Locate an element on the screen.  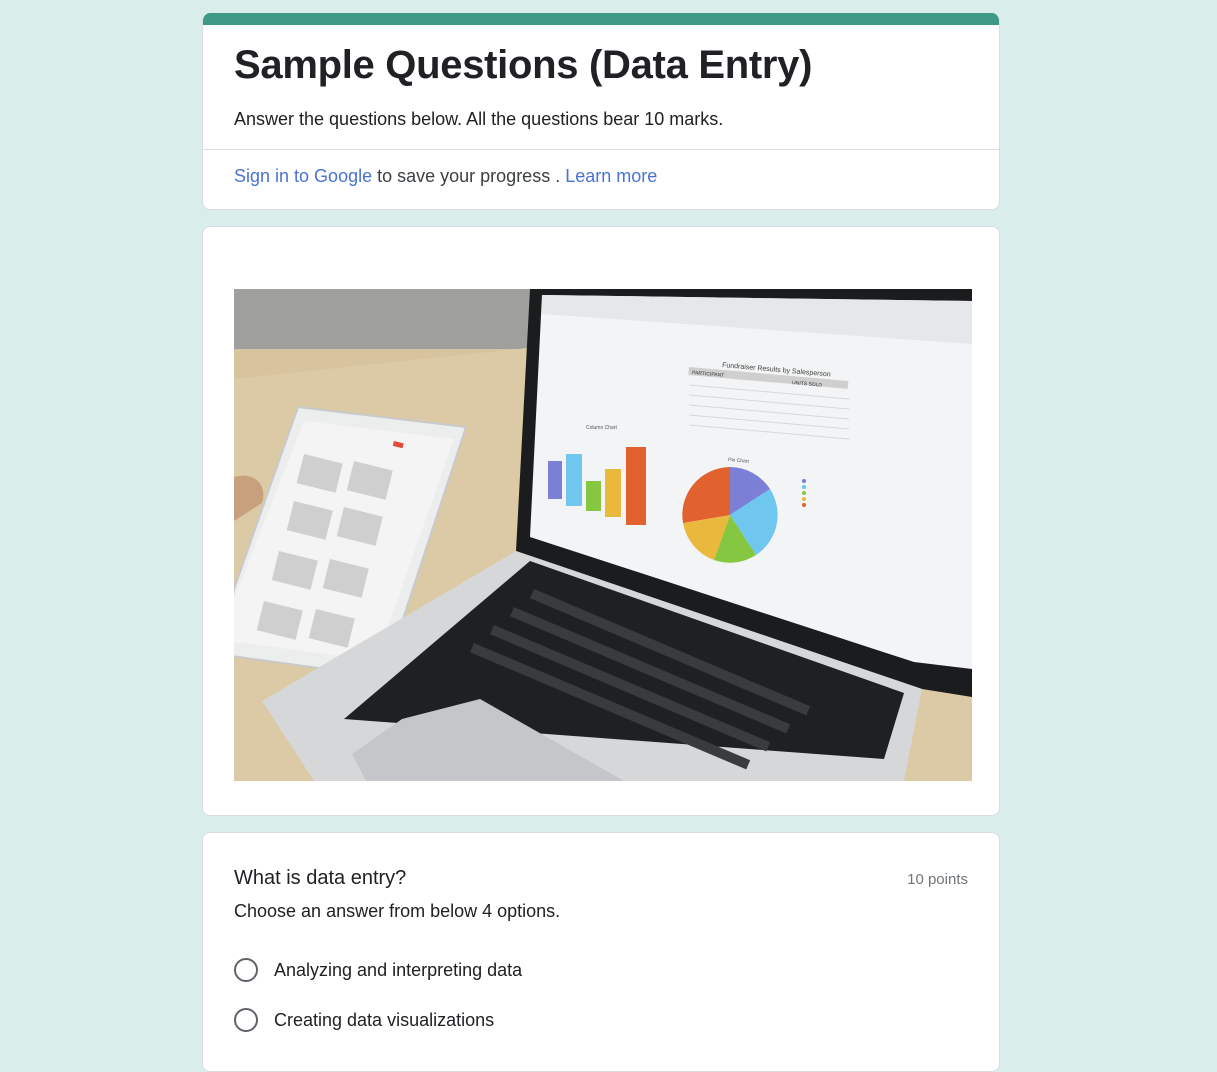
learn-more-link: Learn more is located at coordinates (611, 176).